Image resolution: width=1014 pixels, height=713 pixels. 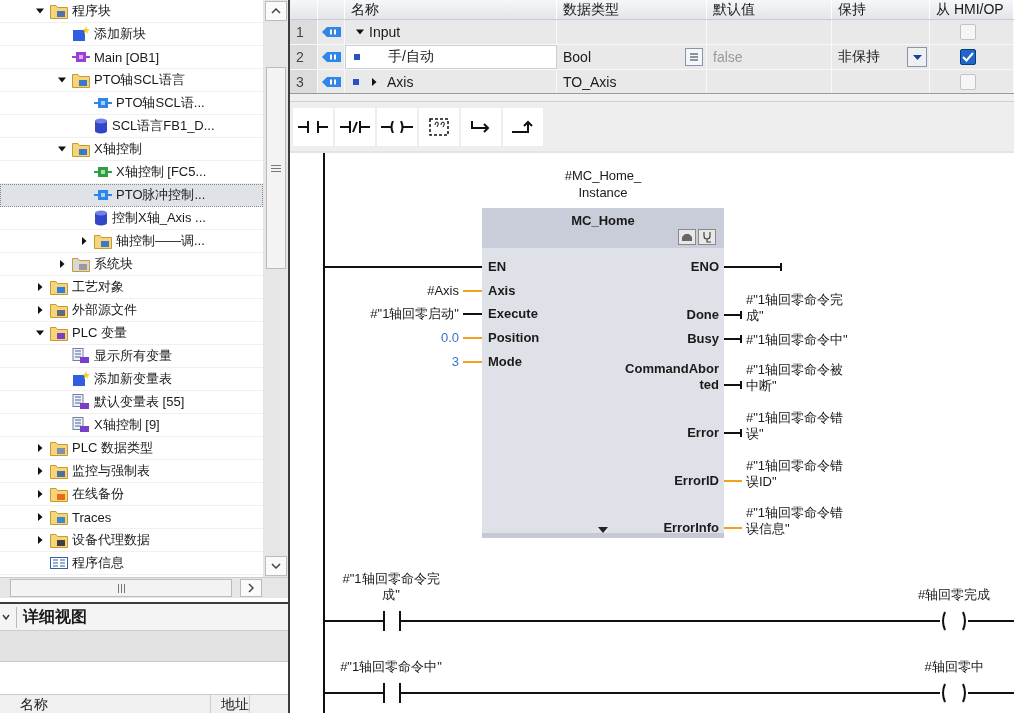 I want to click on tree-item: 程序信息, so click(x=131, y=563).